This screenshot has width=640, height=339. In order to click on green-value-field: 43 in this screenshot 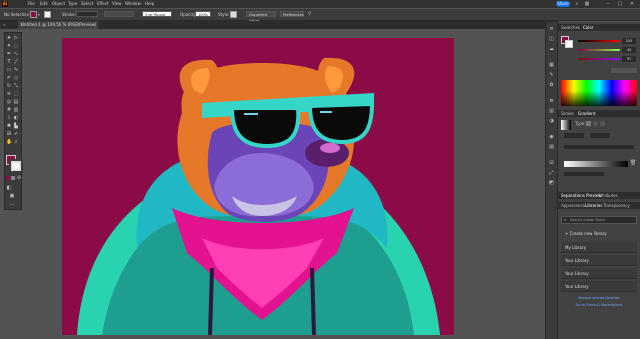, I will do `click(629, 50)`.